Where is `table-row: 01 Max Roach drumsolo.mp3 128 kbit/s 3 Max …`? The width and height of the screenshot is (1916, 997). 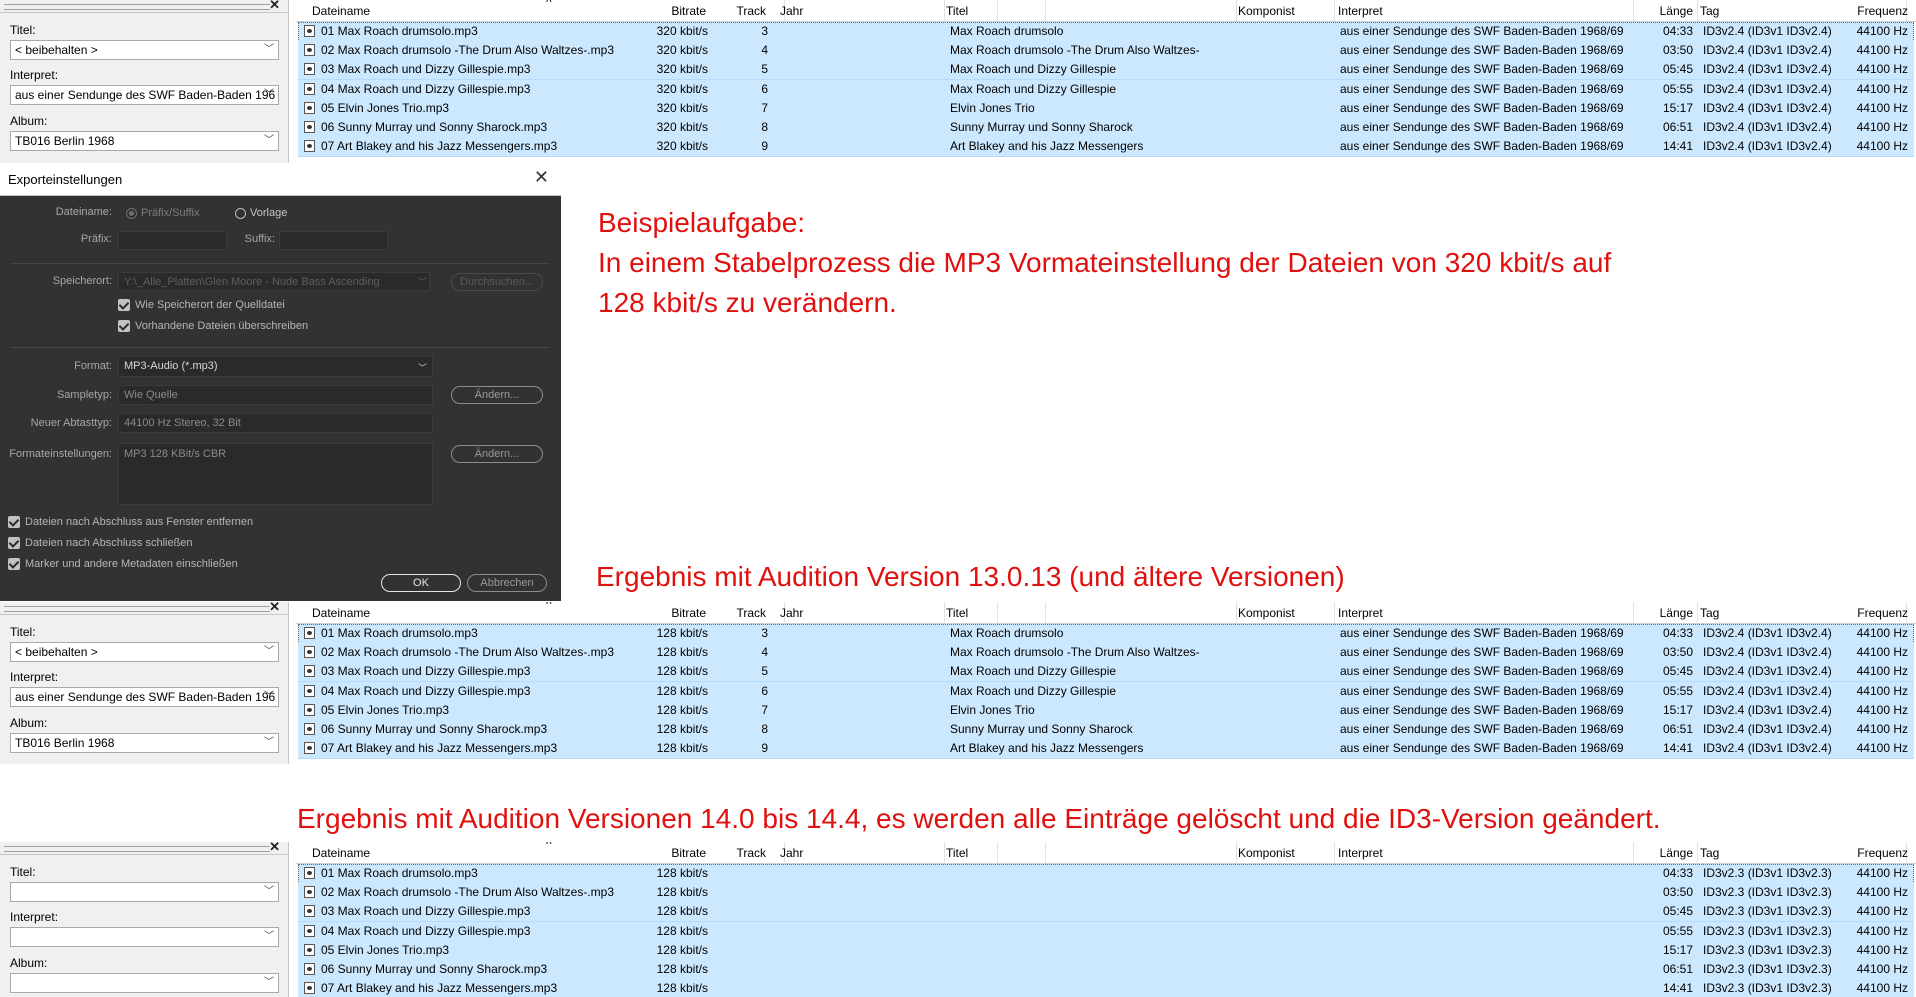
table-row: 01 Max Roach drumsolo.mp3 128 kbit/s 3 Max … is located at coordinates (1106, 634).